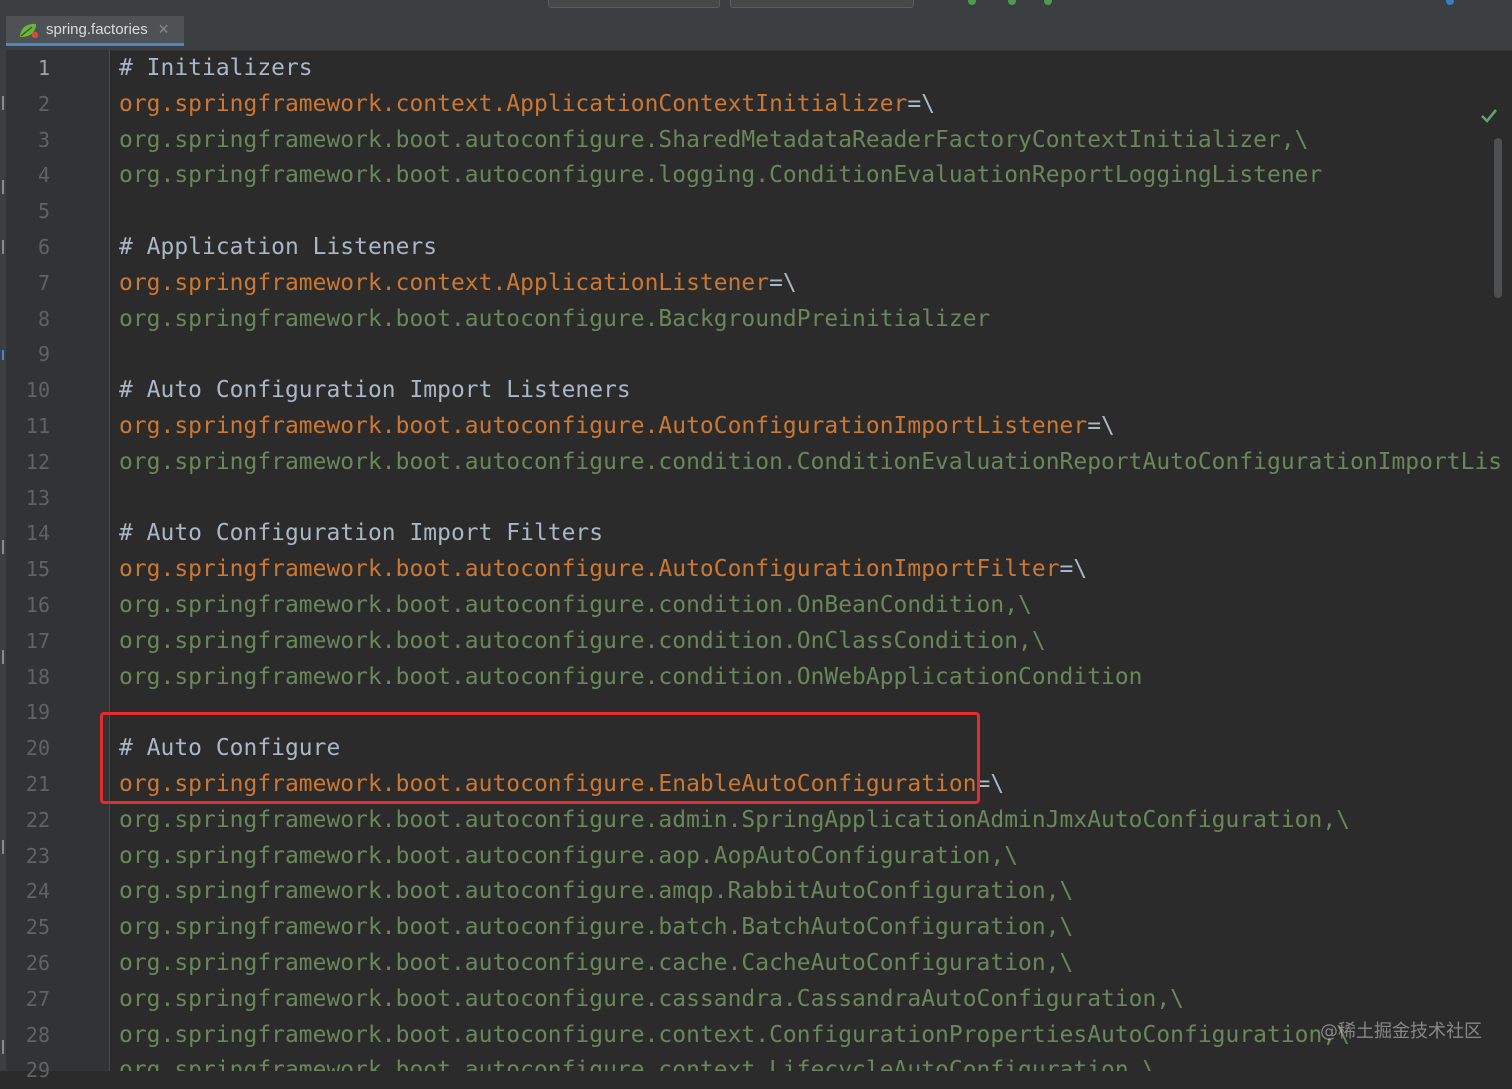 The width and height of the screenshot is (1512, 1089). Describe the element at coordinates (28, 749) in the screenshot. I see `line-number: 20` at that location.